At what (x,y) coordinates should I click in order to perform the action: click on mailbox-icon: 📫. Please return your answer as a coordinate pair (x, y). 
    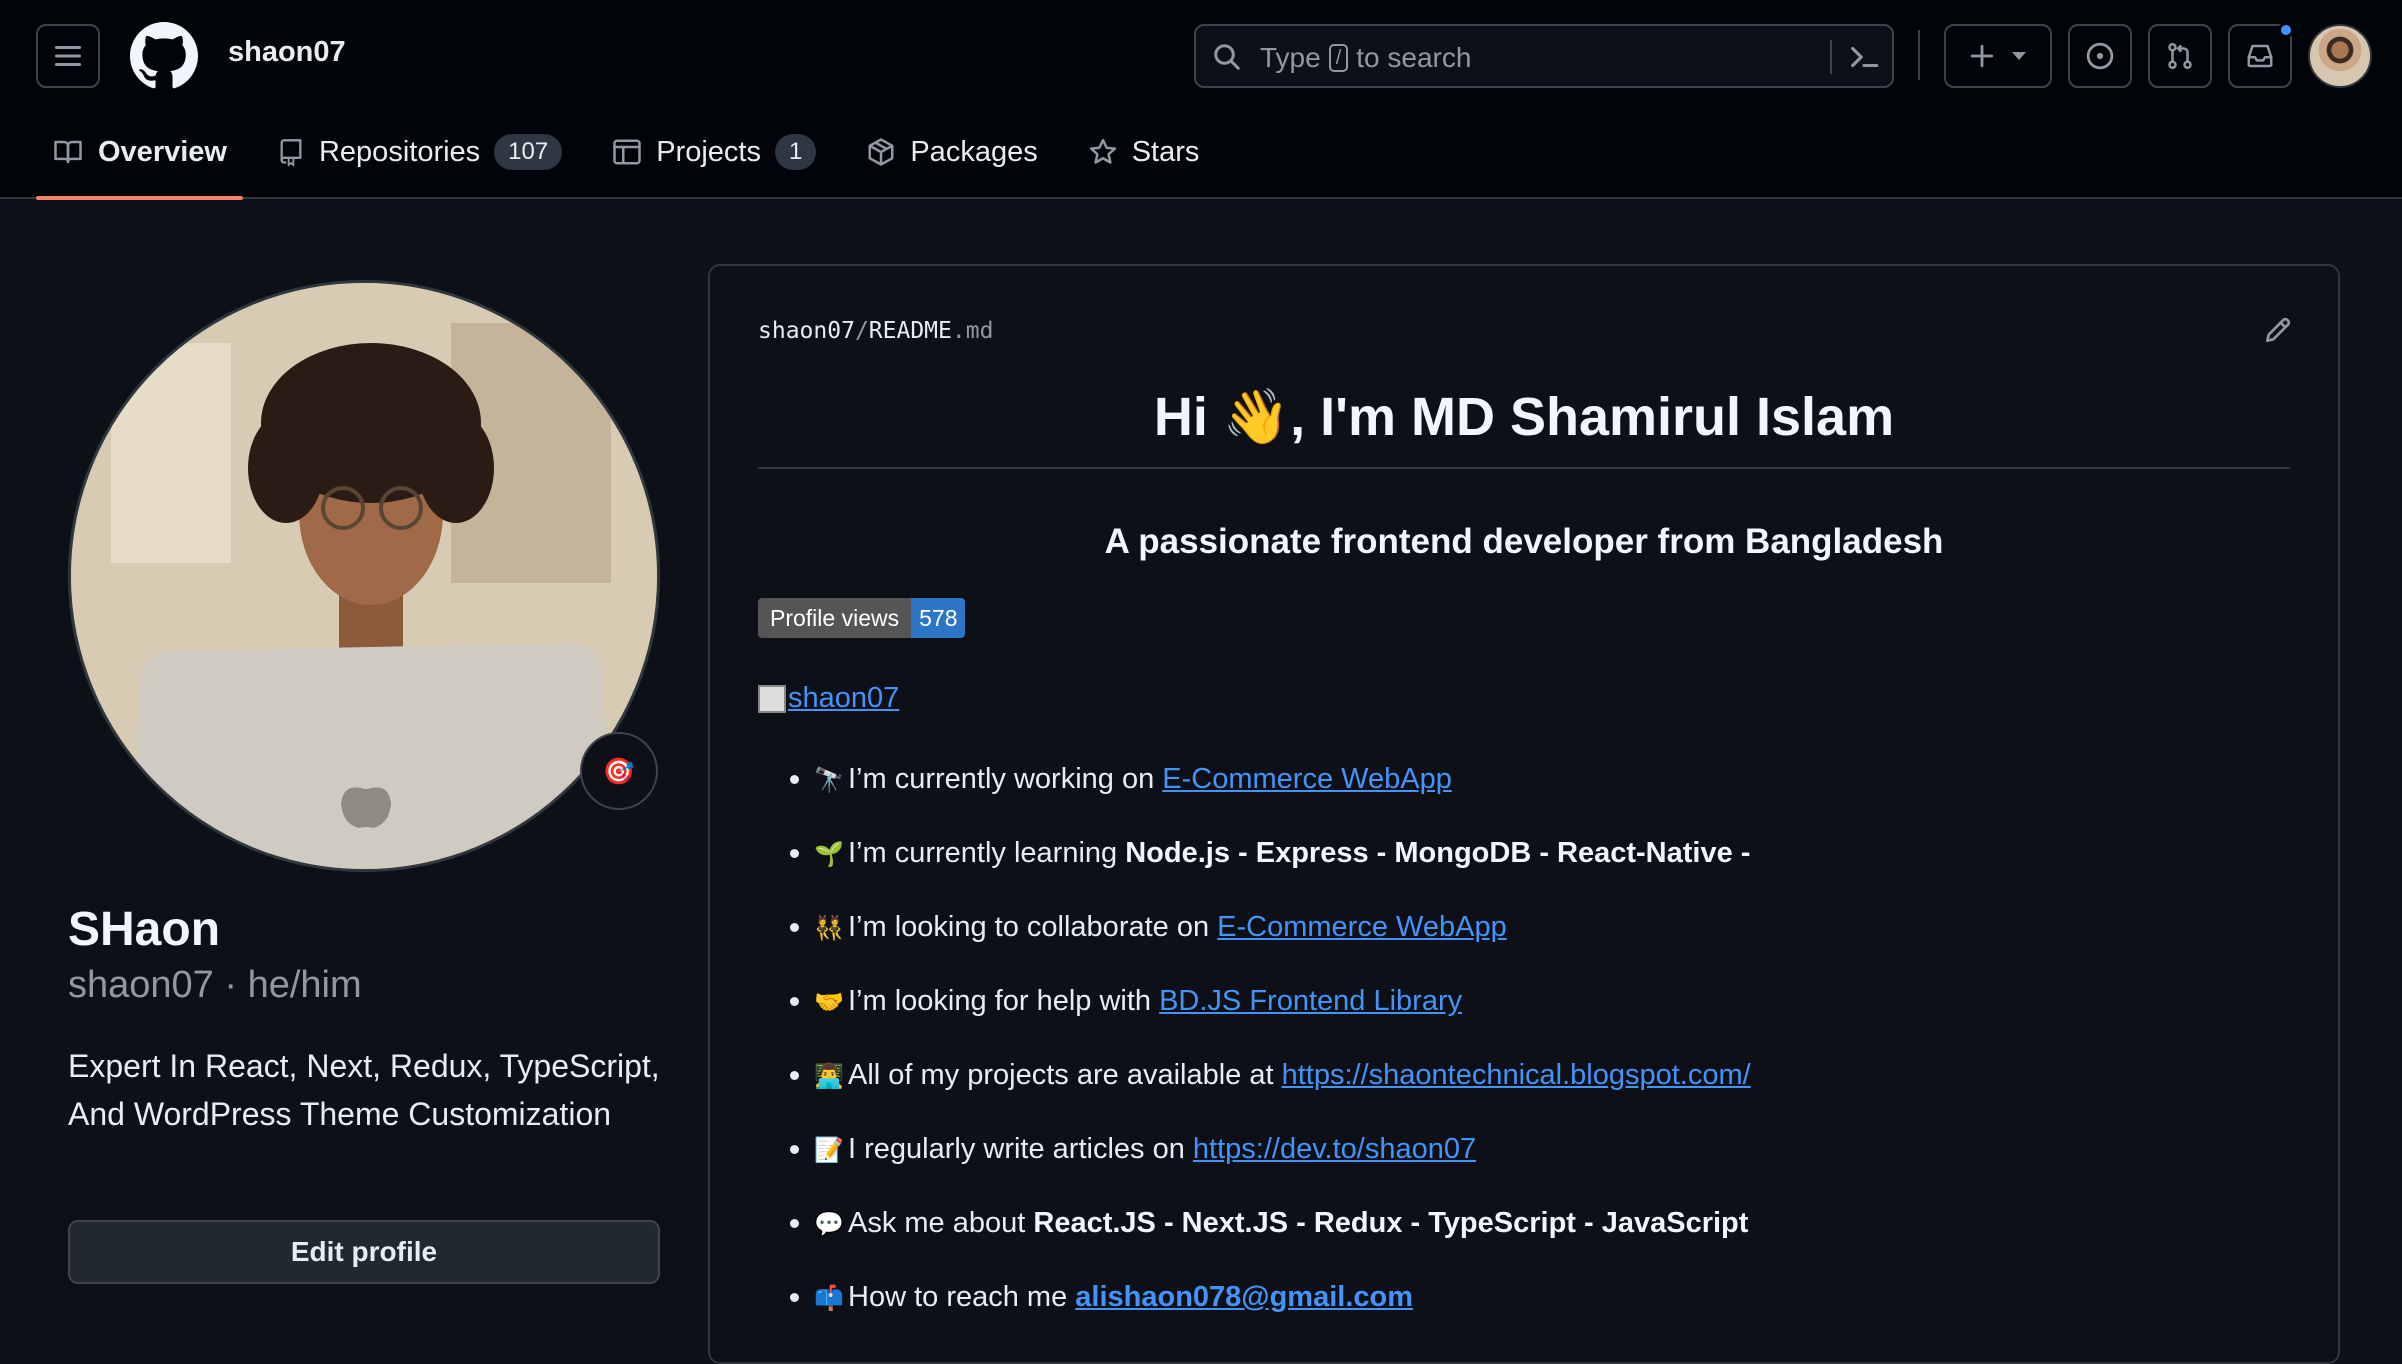
    Looking at the image, I should click on (829, 1298).